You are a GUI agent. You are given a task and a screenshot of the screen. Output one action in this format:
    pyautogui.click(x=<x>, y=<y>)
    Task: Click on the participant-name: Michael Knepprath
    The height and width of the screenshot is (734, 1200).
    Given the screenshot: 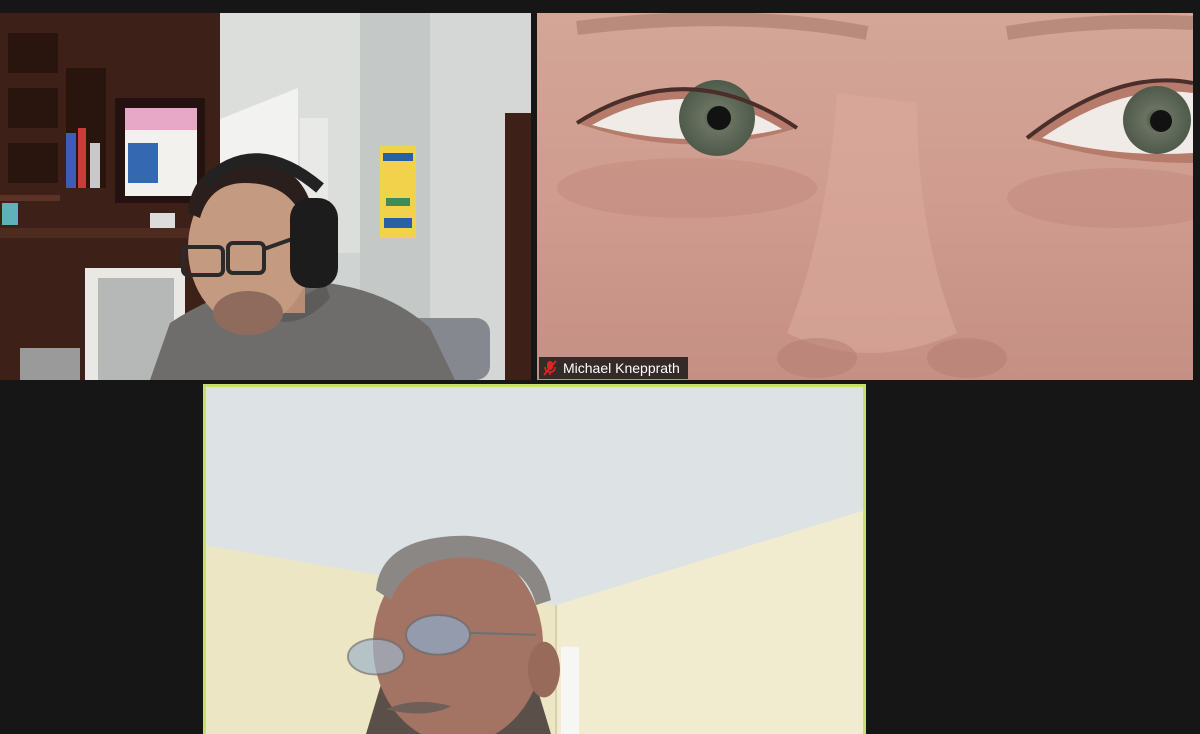 What is the action you would take?
    pyautogui.click(x=621, y=368)
    